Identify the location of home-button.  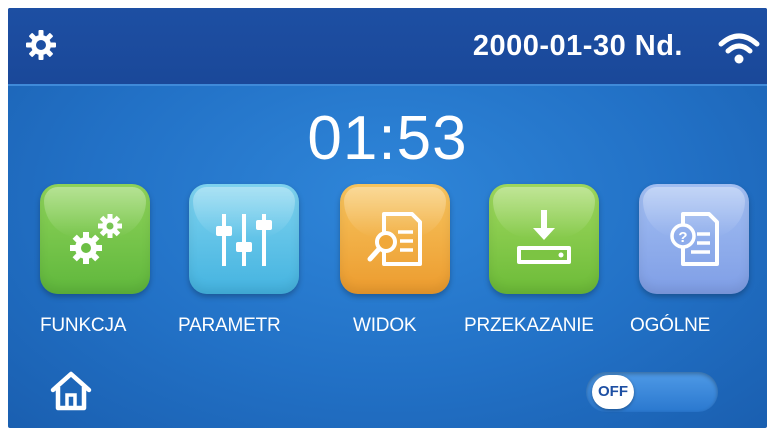
(71, 391).